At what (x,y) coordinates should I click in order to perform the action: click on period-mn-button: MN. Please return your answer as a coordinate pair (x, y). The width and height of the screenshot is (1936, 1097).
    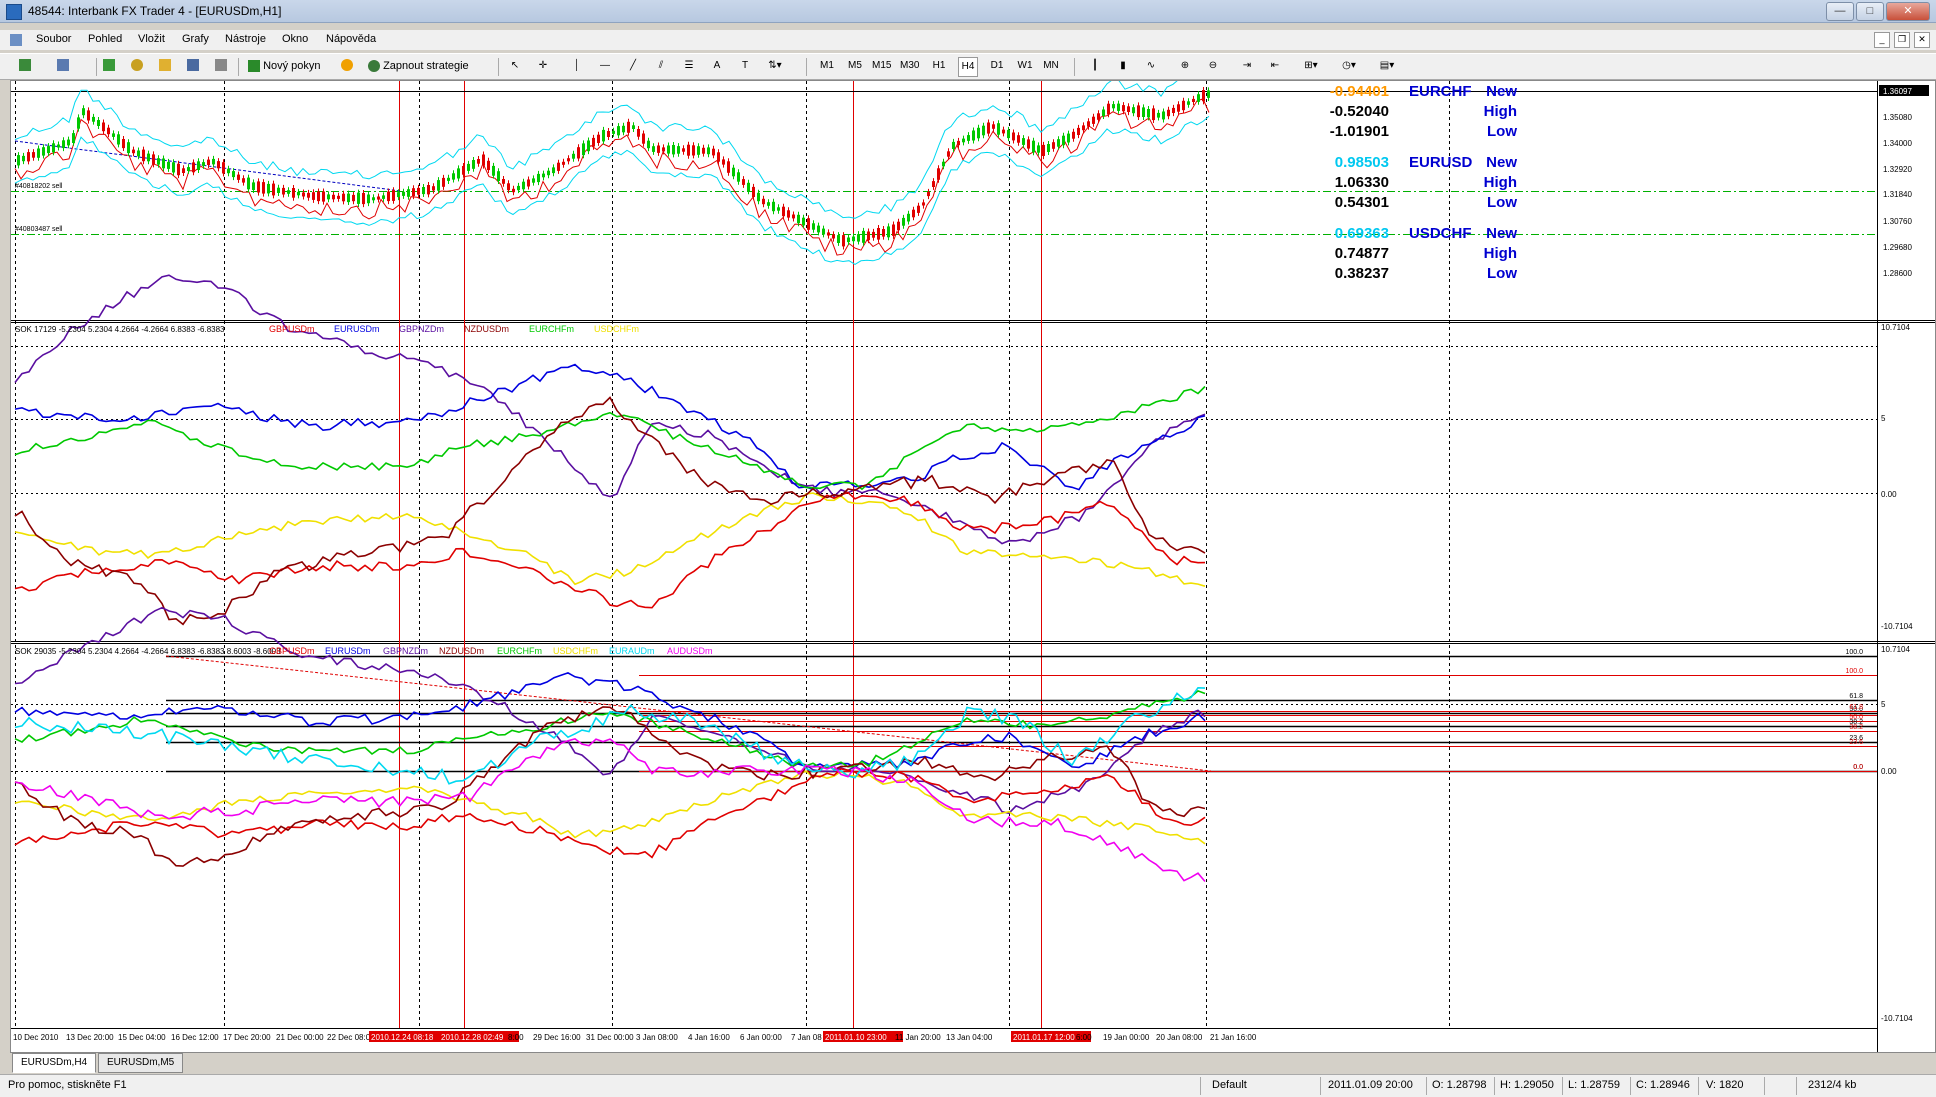
    Looking at the image, I should click on (1051, 66).